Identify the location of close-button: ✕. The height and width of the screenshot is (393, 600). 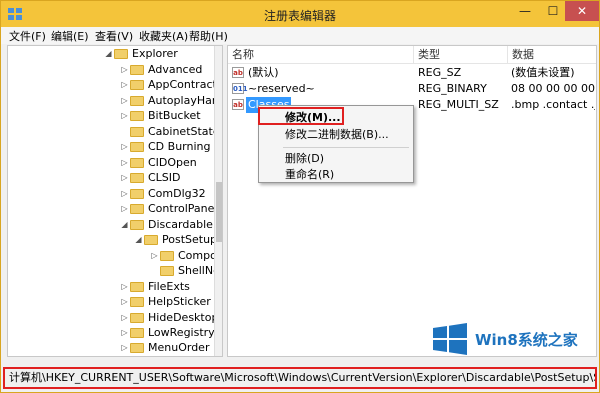
(582, 11).